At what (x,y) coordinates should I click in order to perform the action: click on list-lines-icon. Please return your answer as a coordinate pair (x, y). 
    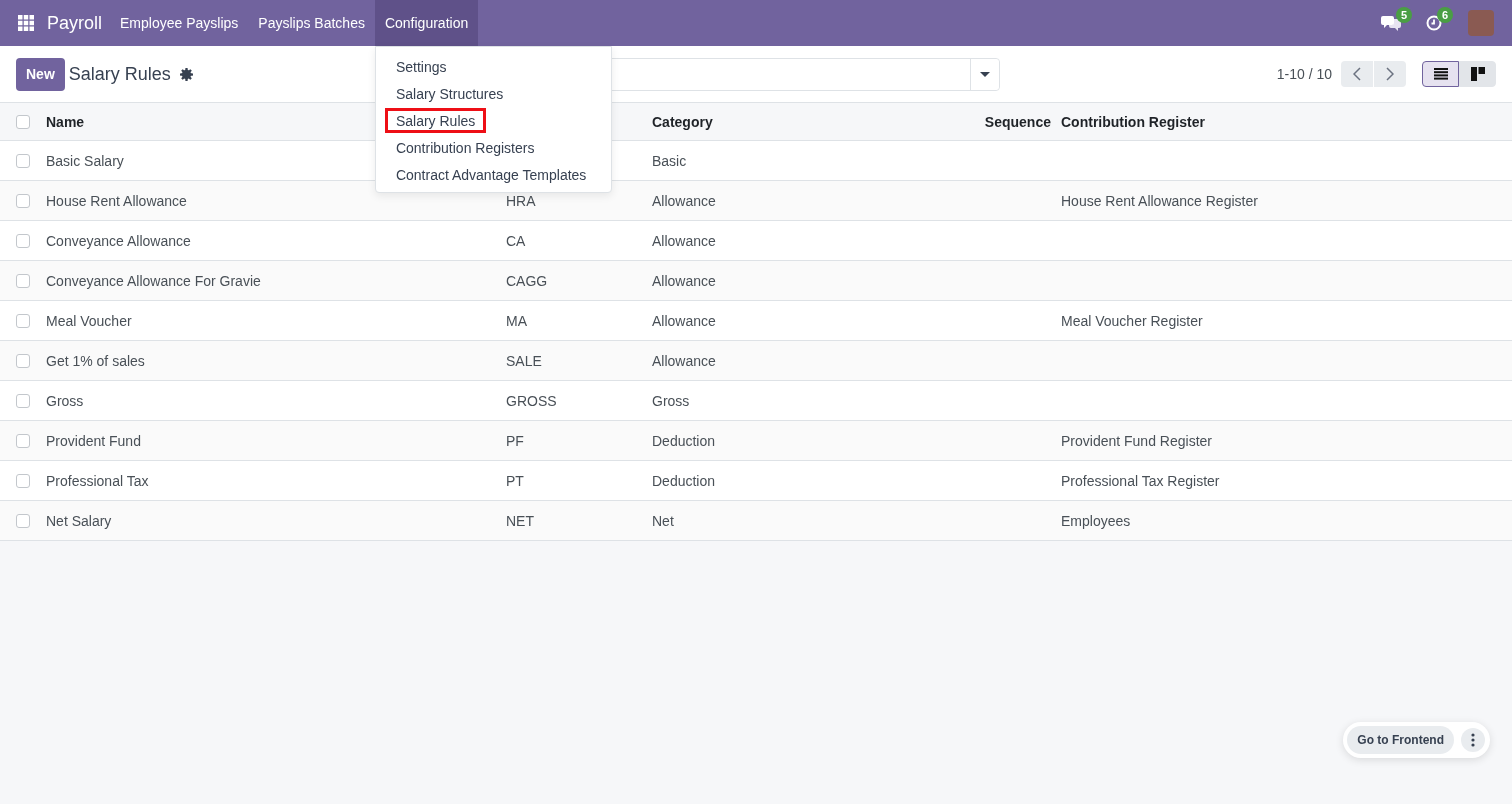
    Looking at the image, I should click on (1440, 74).